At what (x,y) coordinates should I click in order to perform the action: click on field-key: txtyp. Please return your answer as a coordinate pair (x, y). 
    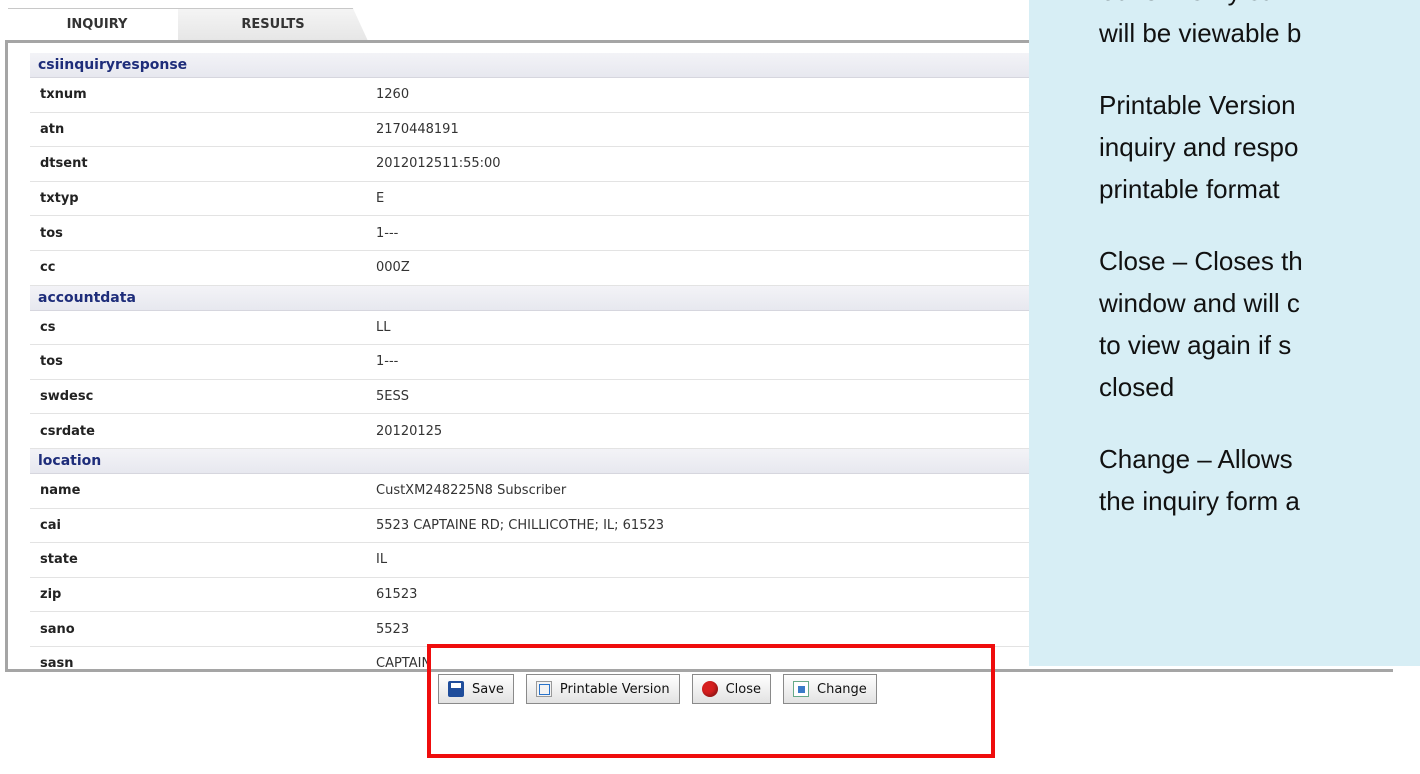
    Looking at the image, I should click on (59, 199).